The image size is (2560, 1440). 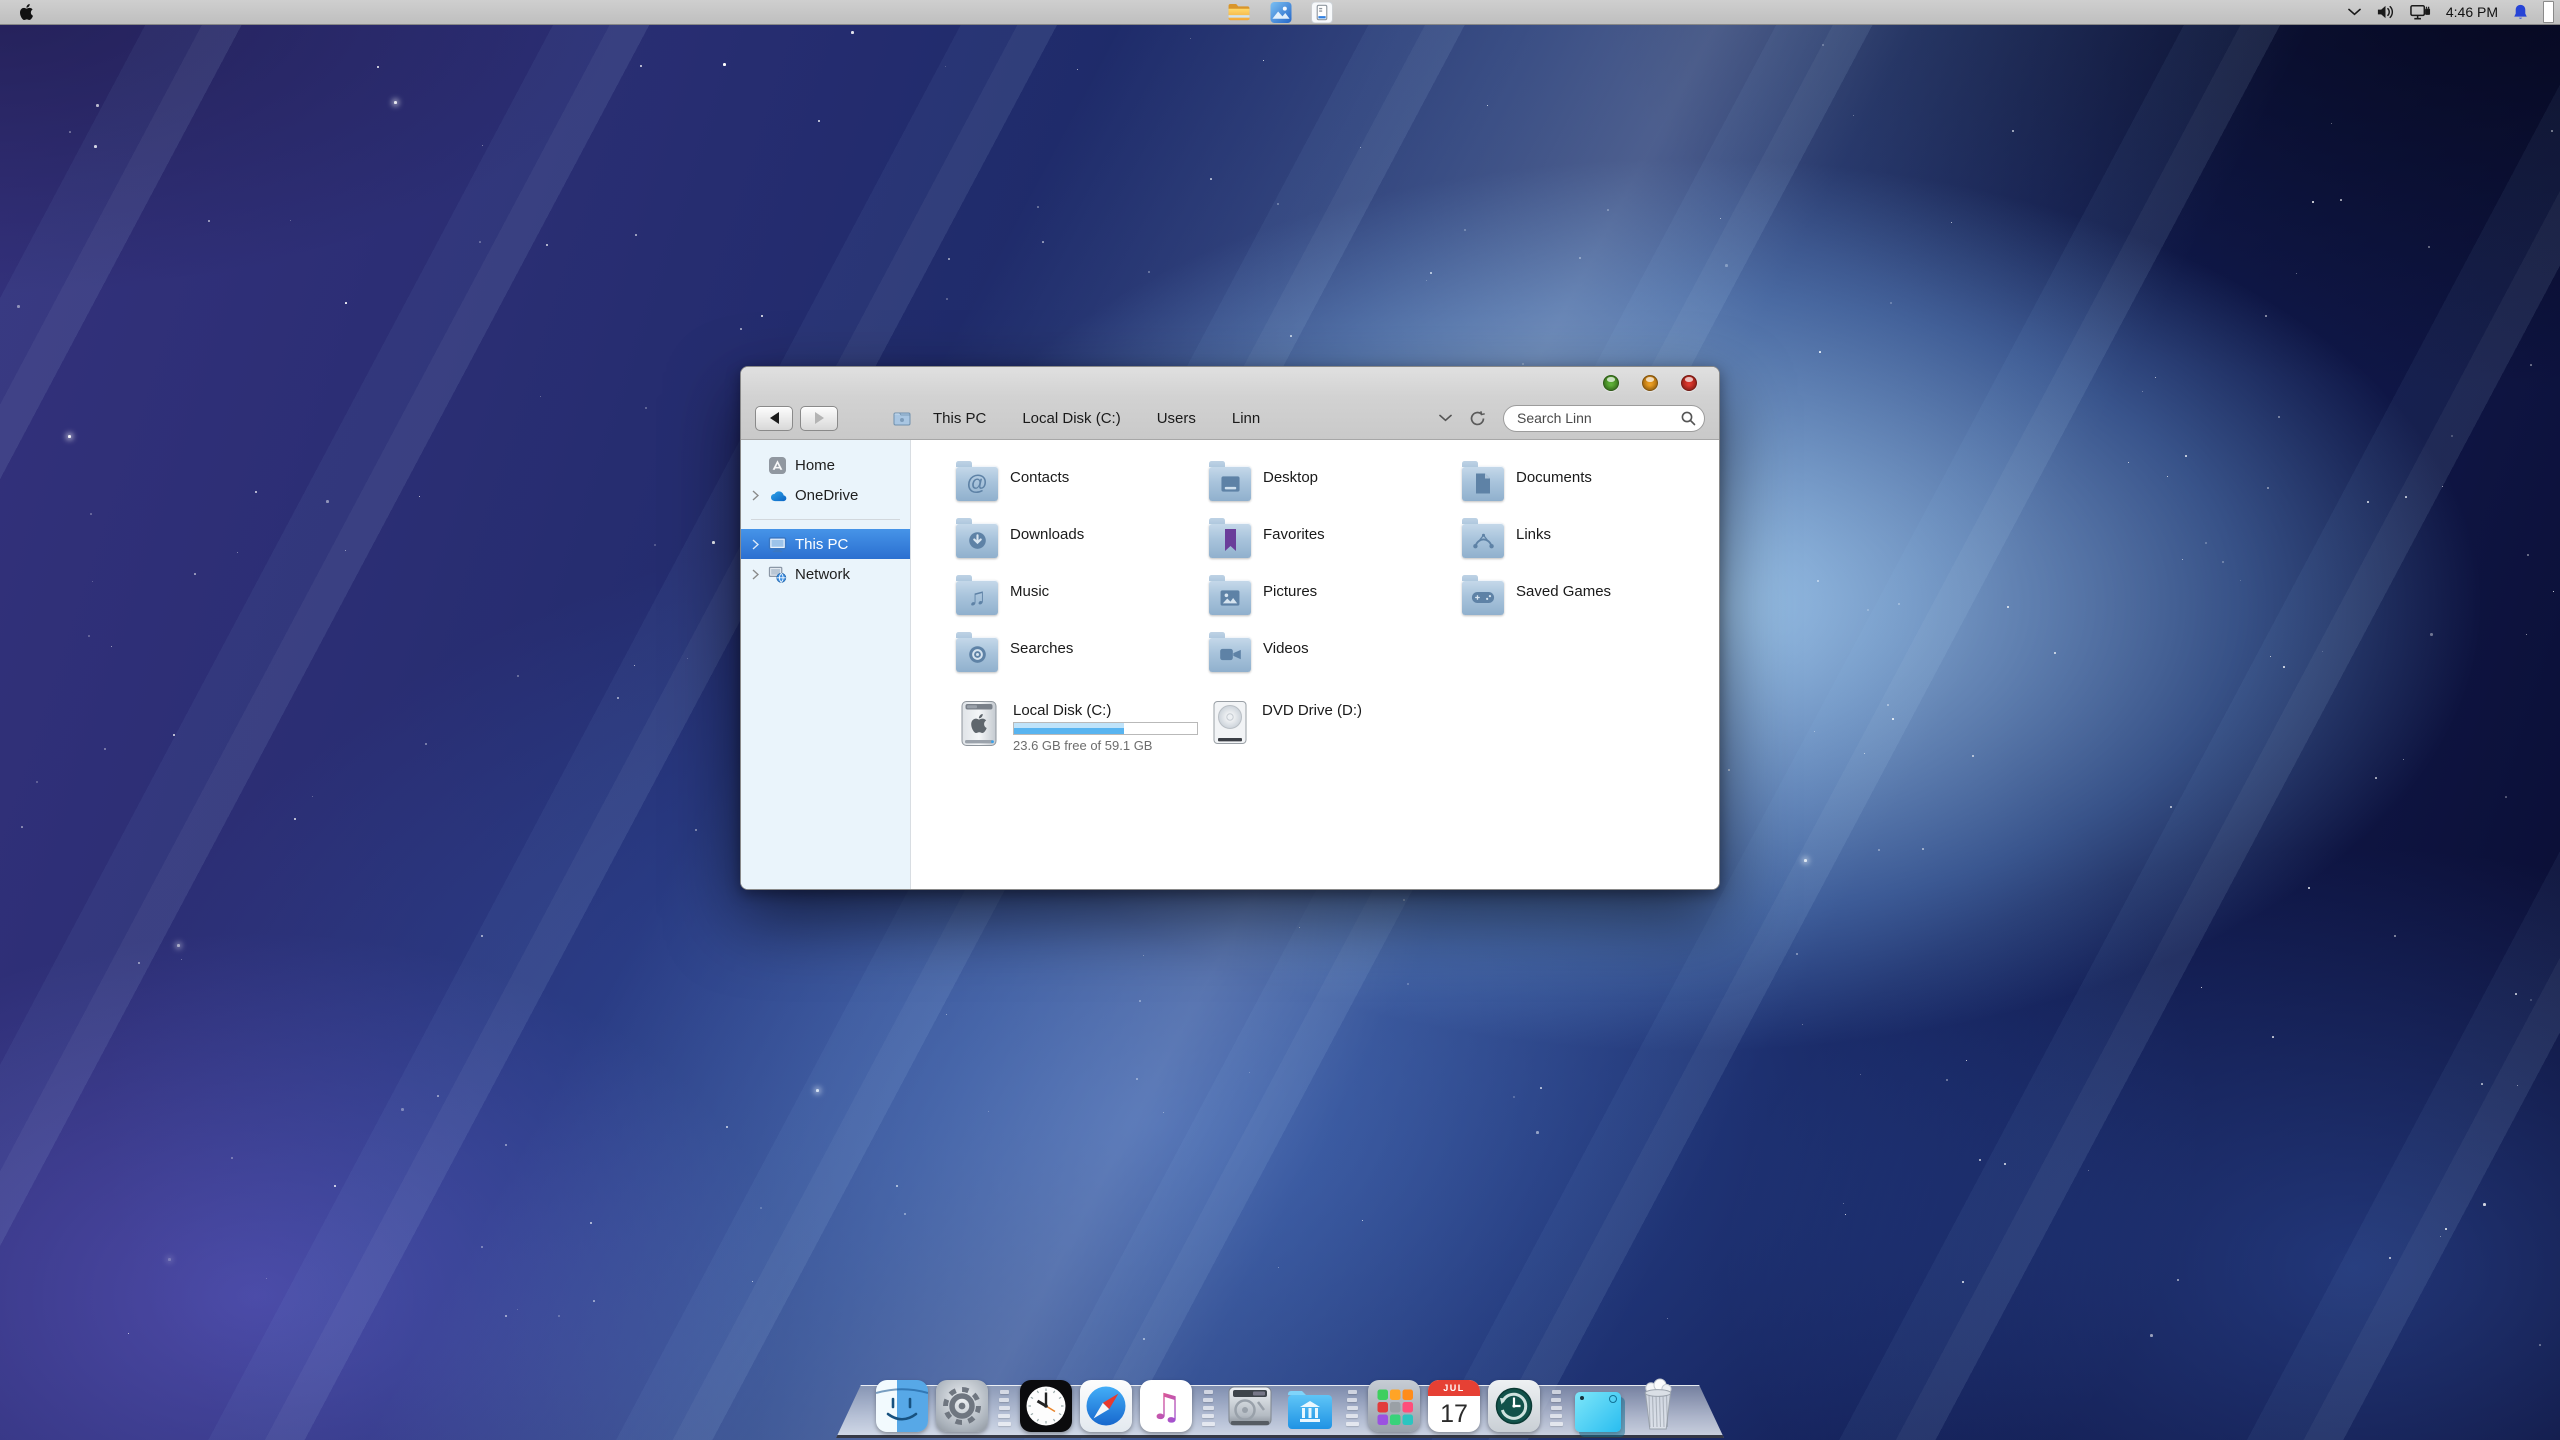 What do you see at coordinates (2548, 12) in the screenshot?
I see `show-desktop-button` at bounding box center [2548, 12].